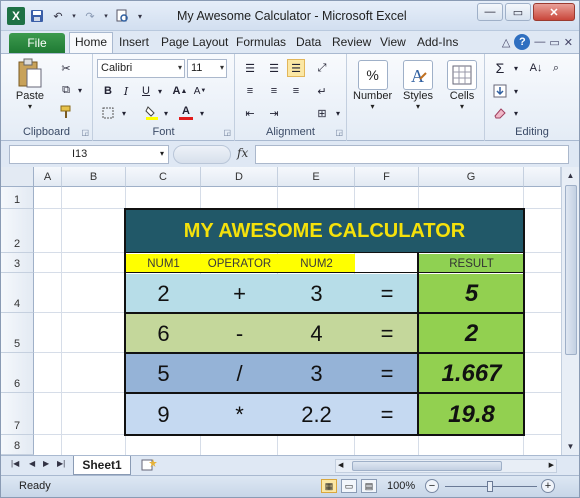 This screenshot has width=580, height=498. What do you see at coordinates (329, 486) in the screenshot?
I see `normal-view-icon: ▦` at bounding box center [329, 486].